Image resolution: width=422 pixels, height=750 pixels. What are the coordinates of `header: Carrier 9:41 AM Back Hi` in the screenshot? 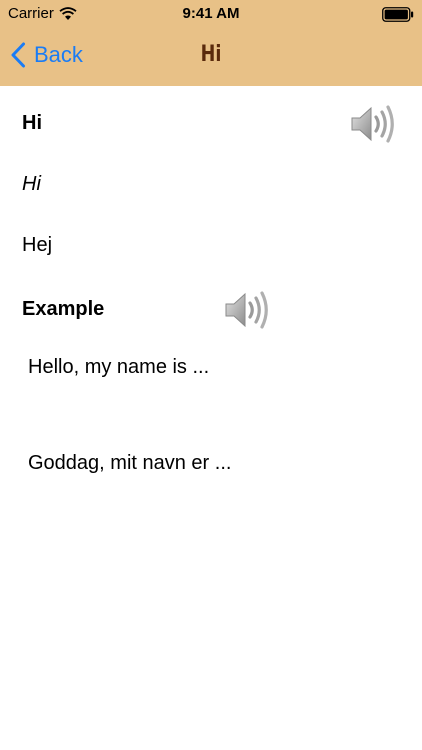 It's located at (211, 43).